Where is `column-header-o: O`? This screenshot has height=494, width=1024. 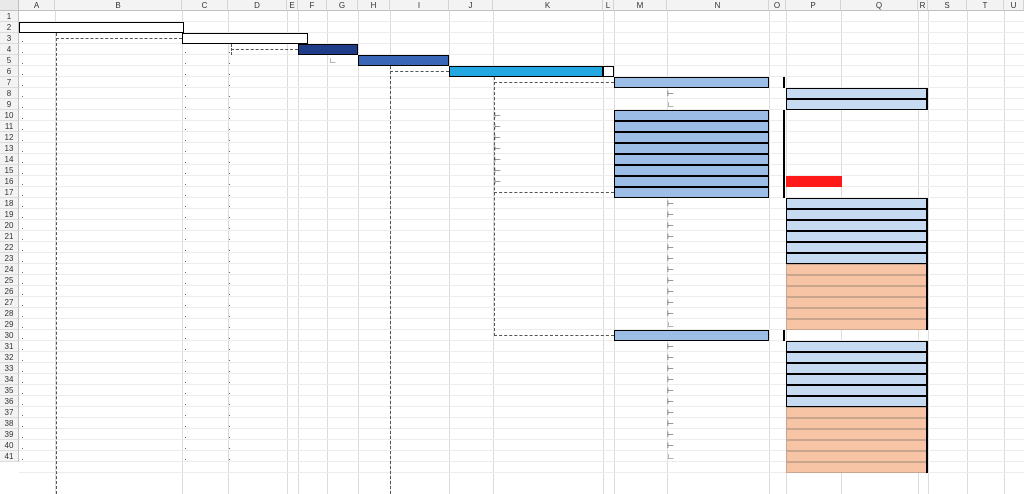
column-header-o: O is located at coordinates (777, 5).